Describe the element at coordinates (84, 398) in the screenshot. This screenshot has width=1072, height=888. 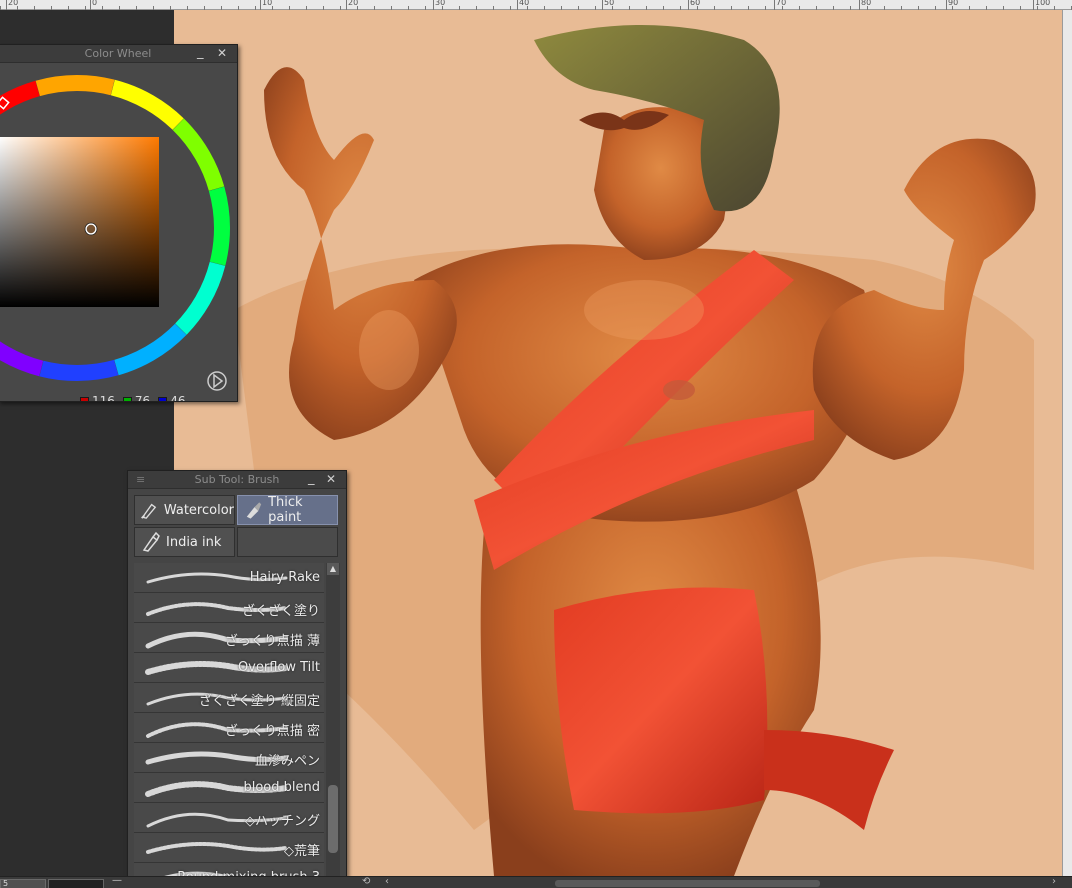
I see `red-swatch` at that location.